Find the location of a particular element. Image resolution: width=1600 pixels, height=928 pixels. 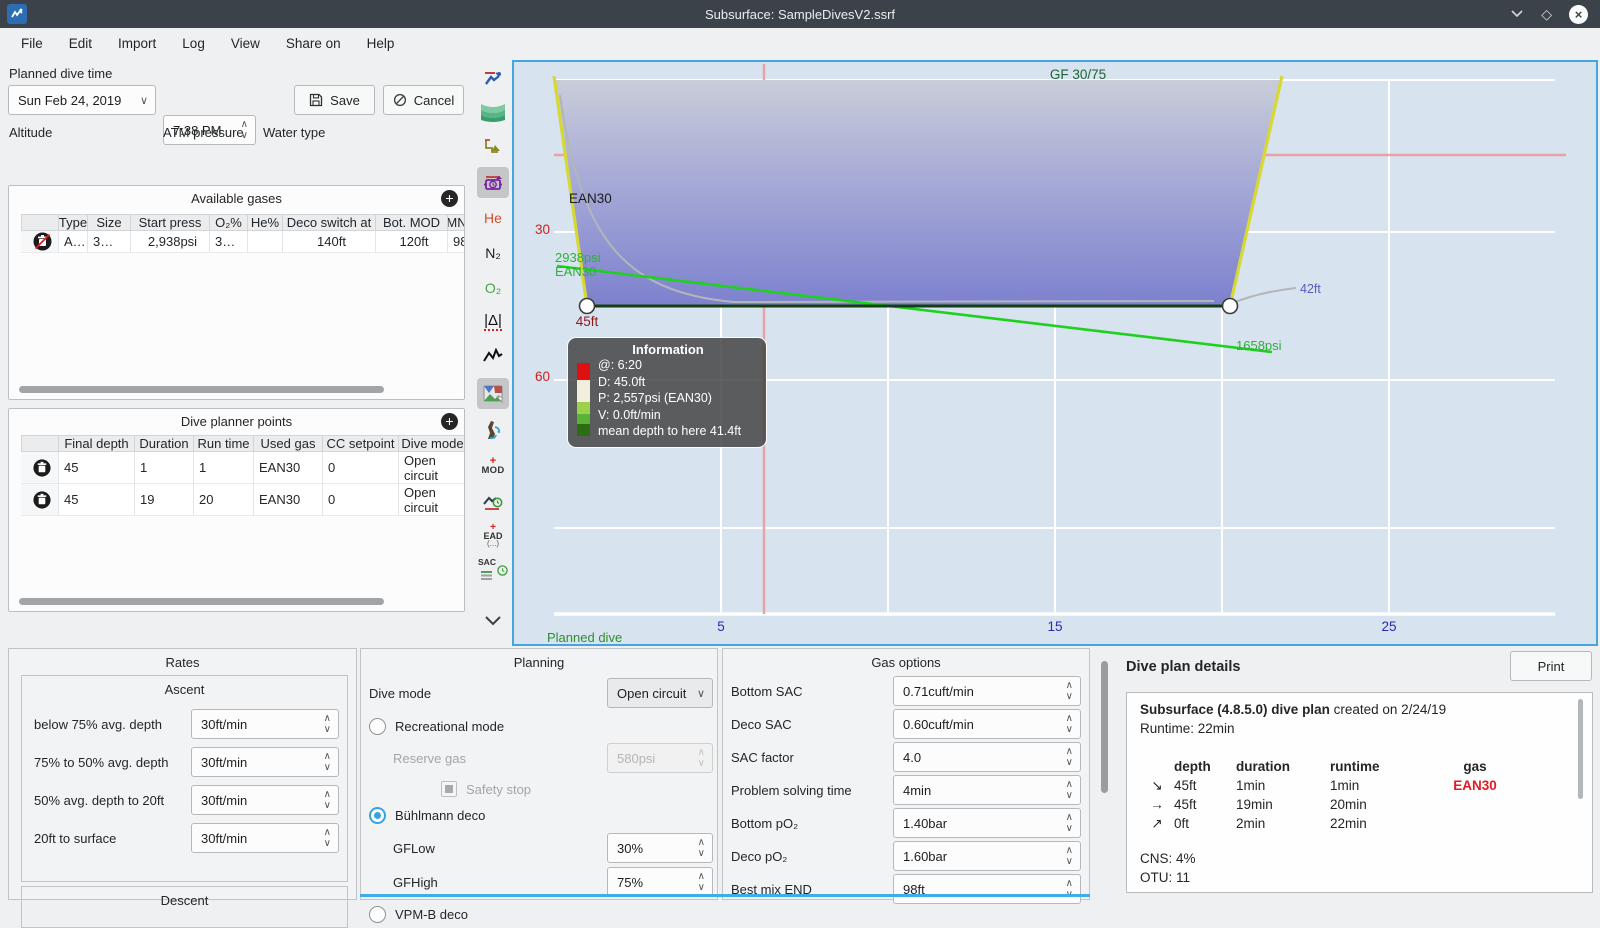

dive-planner-points-title: Dive planner points + is located at coordinates (236, 422).